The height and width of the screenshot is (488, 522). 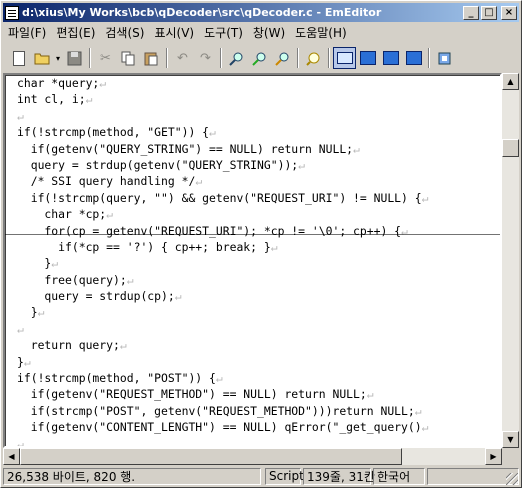 What do you see at coordinates (344, 58) in the screenshot?
I see `split-window-icon` at bounding box center [344, 58].